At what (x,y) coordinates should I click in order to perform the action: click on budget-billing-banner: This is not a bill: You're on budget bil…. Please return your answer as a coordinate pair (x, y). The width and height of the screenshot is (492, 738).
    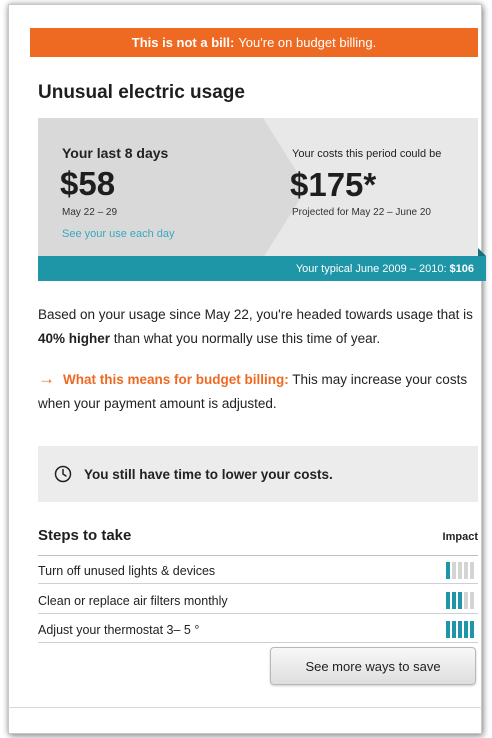
    Looking at the image, I should click on (254, 42).